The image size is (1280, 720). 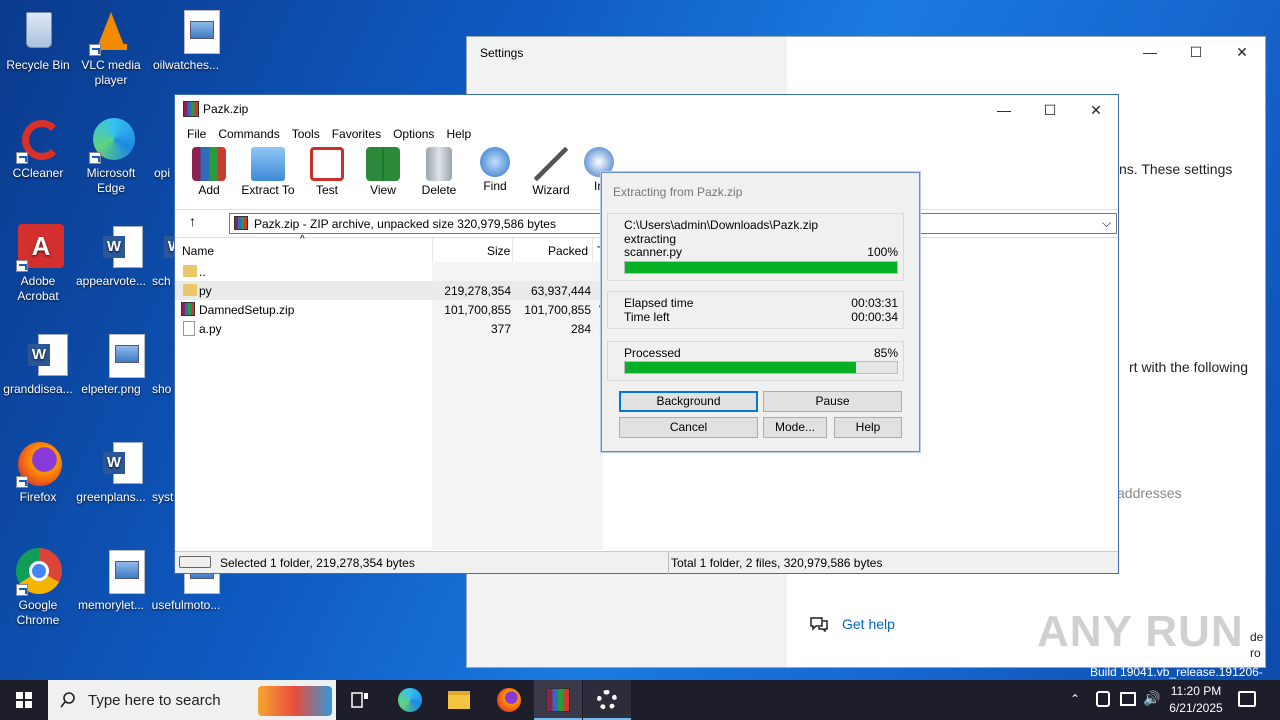 I want to click on help-button: Help, so click(x=868, y=427).